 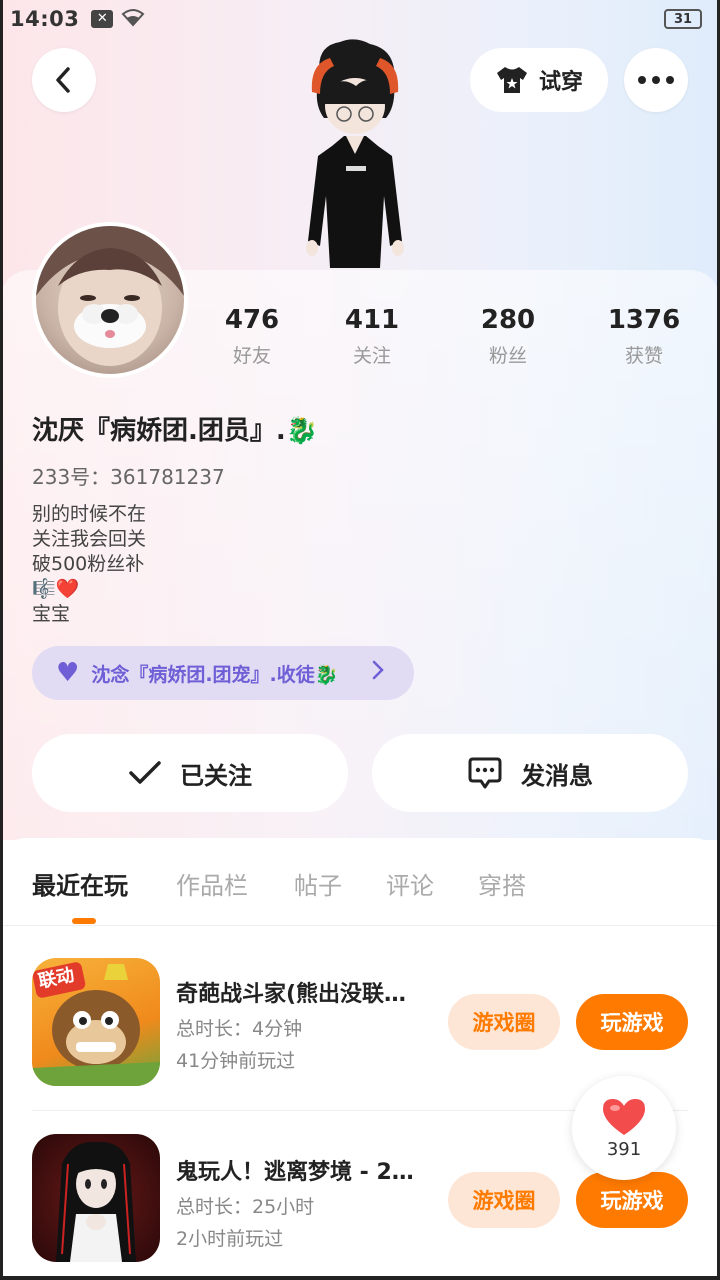 What do you see at coordinates (644, 336) in the screenshot?
I see `stat-likes: 1376 获赞` at bounding box center [644, 336].